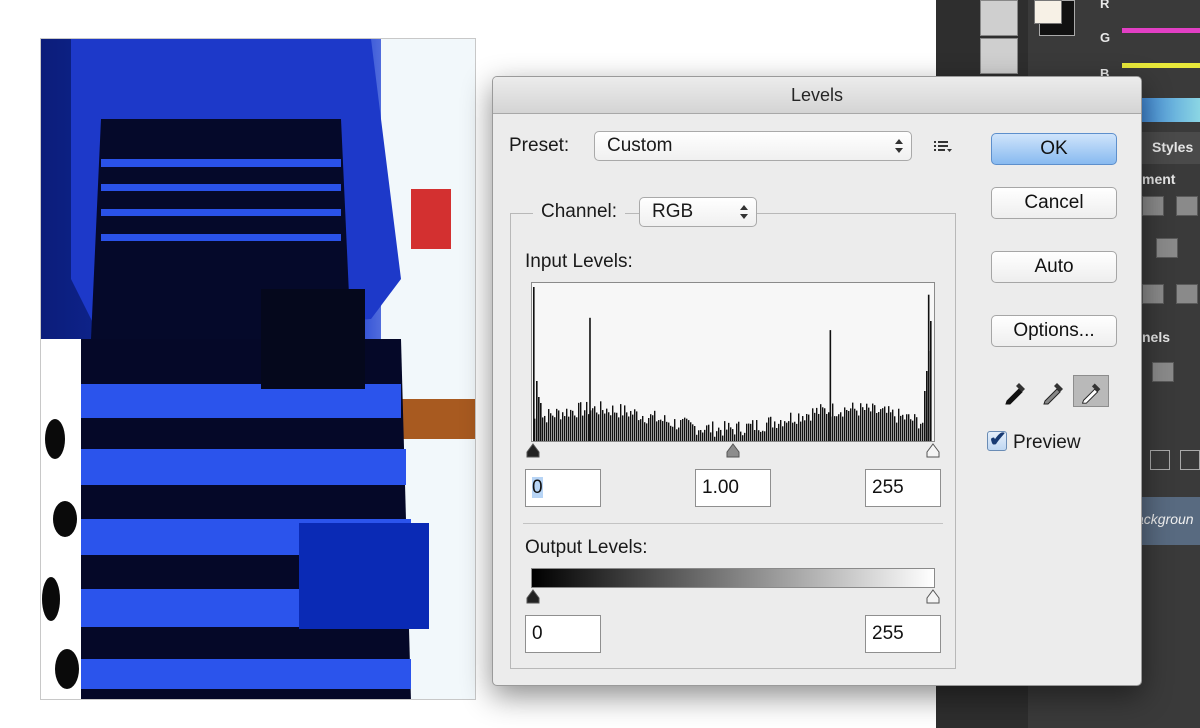 The image size is (1200, 728). I want to click on input-black-slider-handle, so click(533, 450).